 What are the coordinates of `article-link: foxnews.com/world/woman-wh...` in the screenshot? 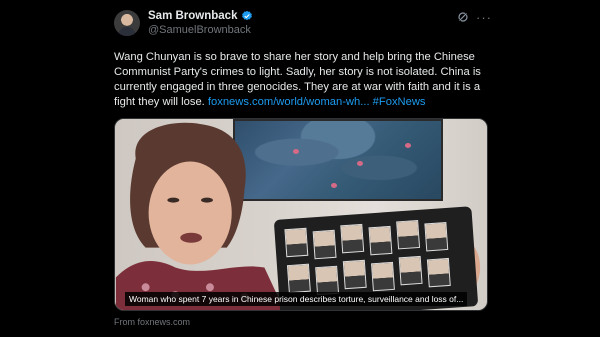 It's located at (289, 102).